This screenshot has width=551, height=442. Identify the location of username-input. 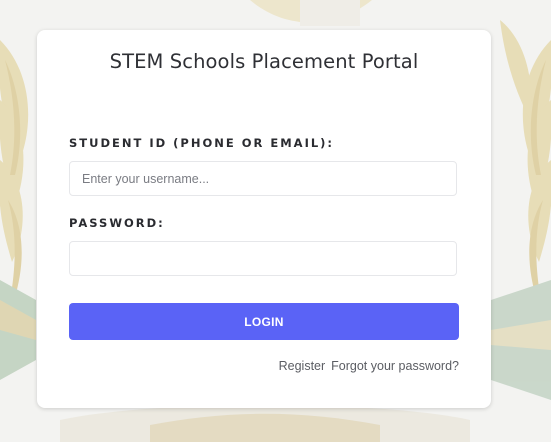
(263, 178).